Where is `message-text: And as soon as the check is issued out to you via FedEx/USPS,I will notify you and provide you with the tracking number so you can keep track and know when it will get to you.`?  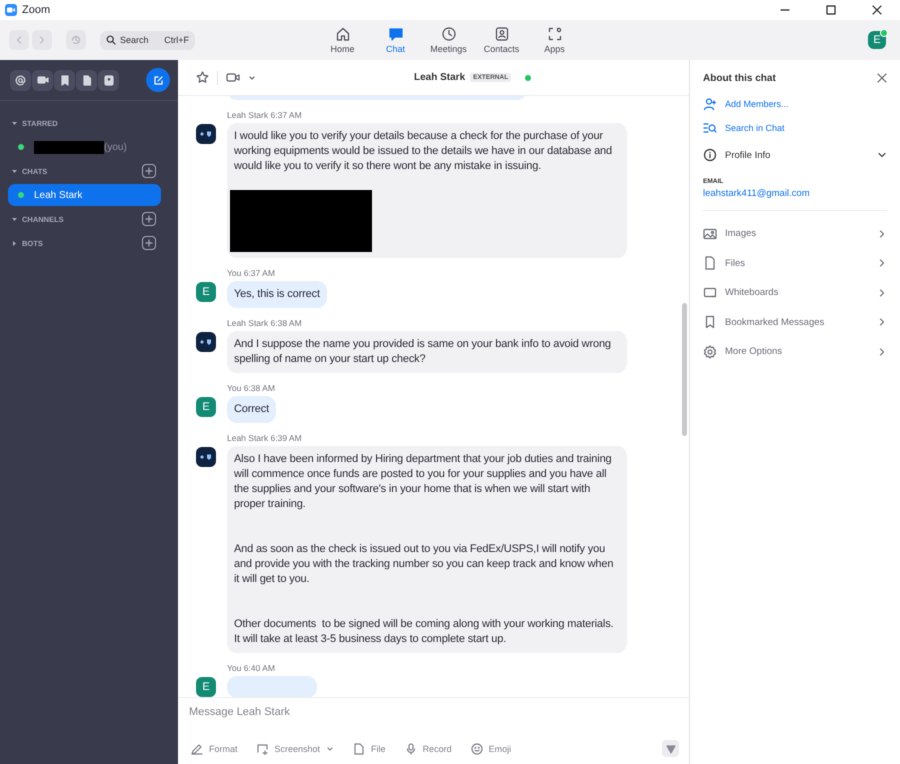
message-text: And as soon as the check is issued out to you via FedEx/USPS,I will notify you and provide you with the tracking number so you can keep track and know when it will get to you. is located at coordinates (424, 564).